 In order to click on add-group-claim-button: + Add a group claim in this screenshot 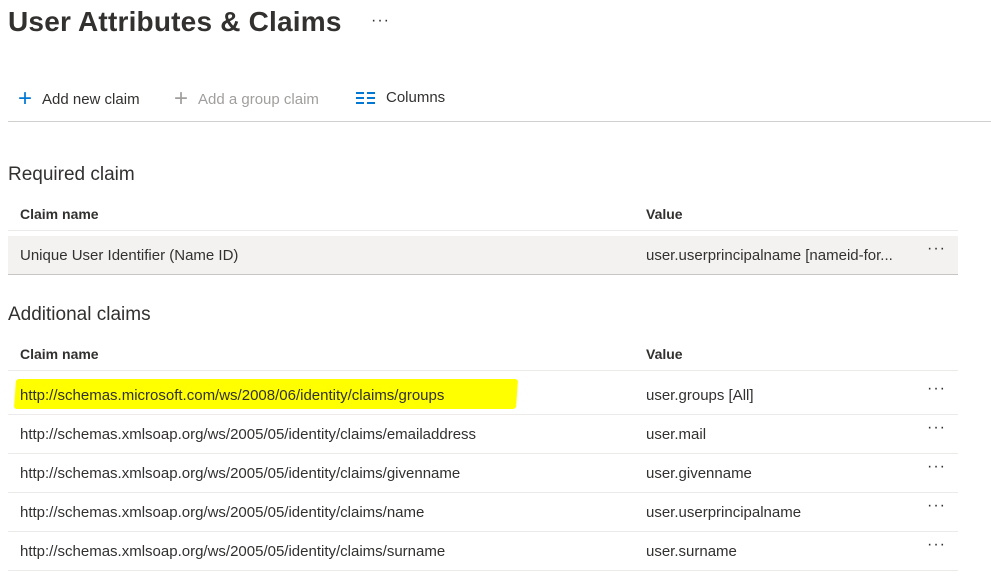, I will do `click(246, 98)`.